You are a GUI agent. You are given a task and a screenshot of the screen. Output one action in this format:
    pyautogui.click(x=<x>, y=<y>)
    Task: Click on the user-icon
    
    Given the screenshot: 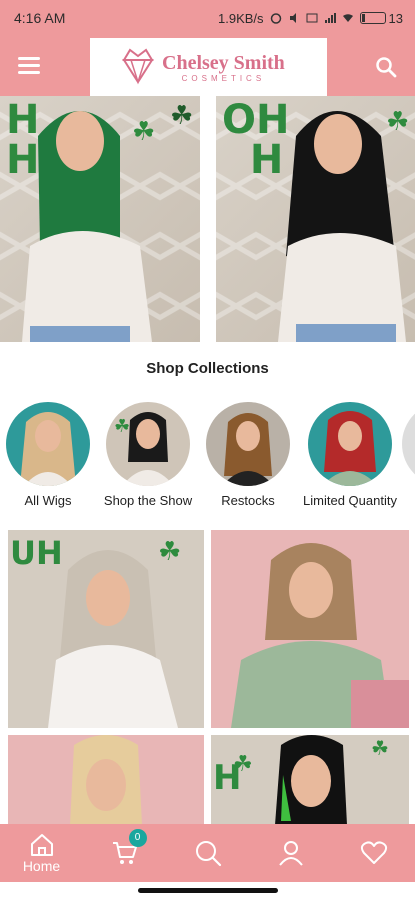 What is the action you would take?
    pyautogui.click(x=290, y=853)
    